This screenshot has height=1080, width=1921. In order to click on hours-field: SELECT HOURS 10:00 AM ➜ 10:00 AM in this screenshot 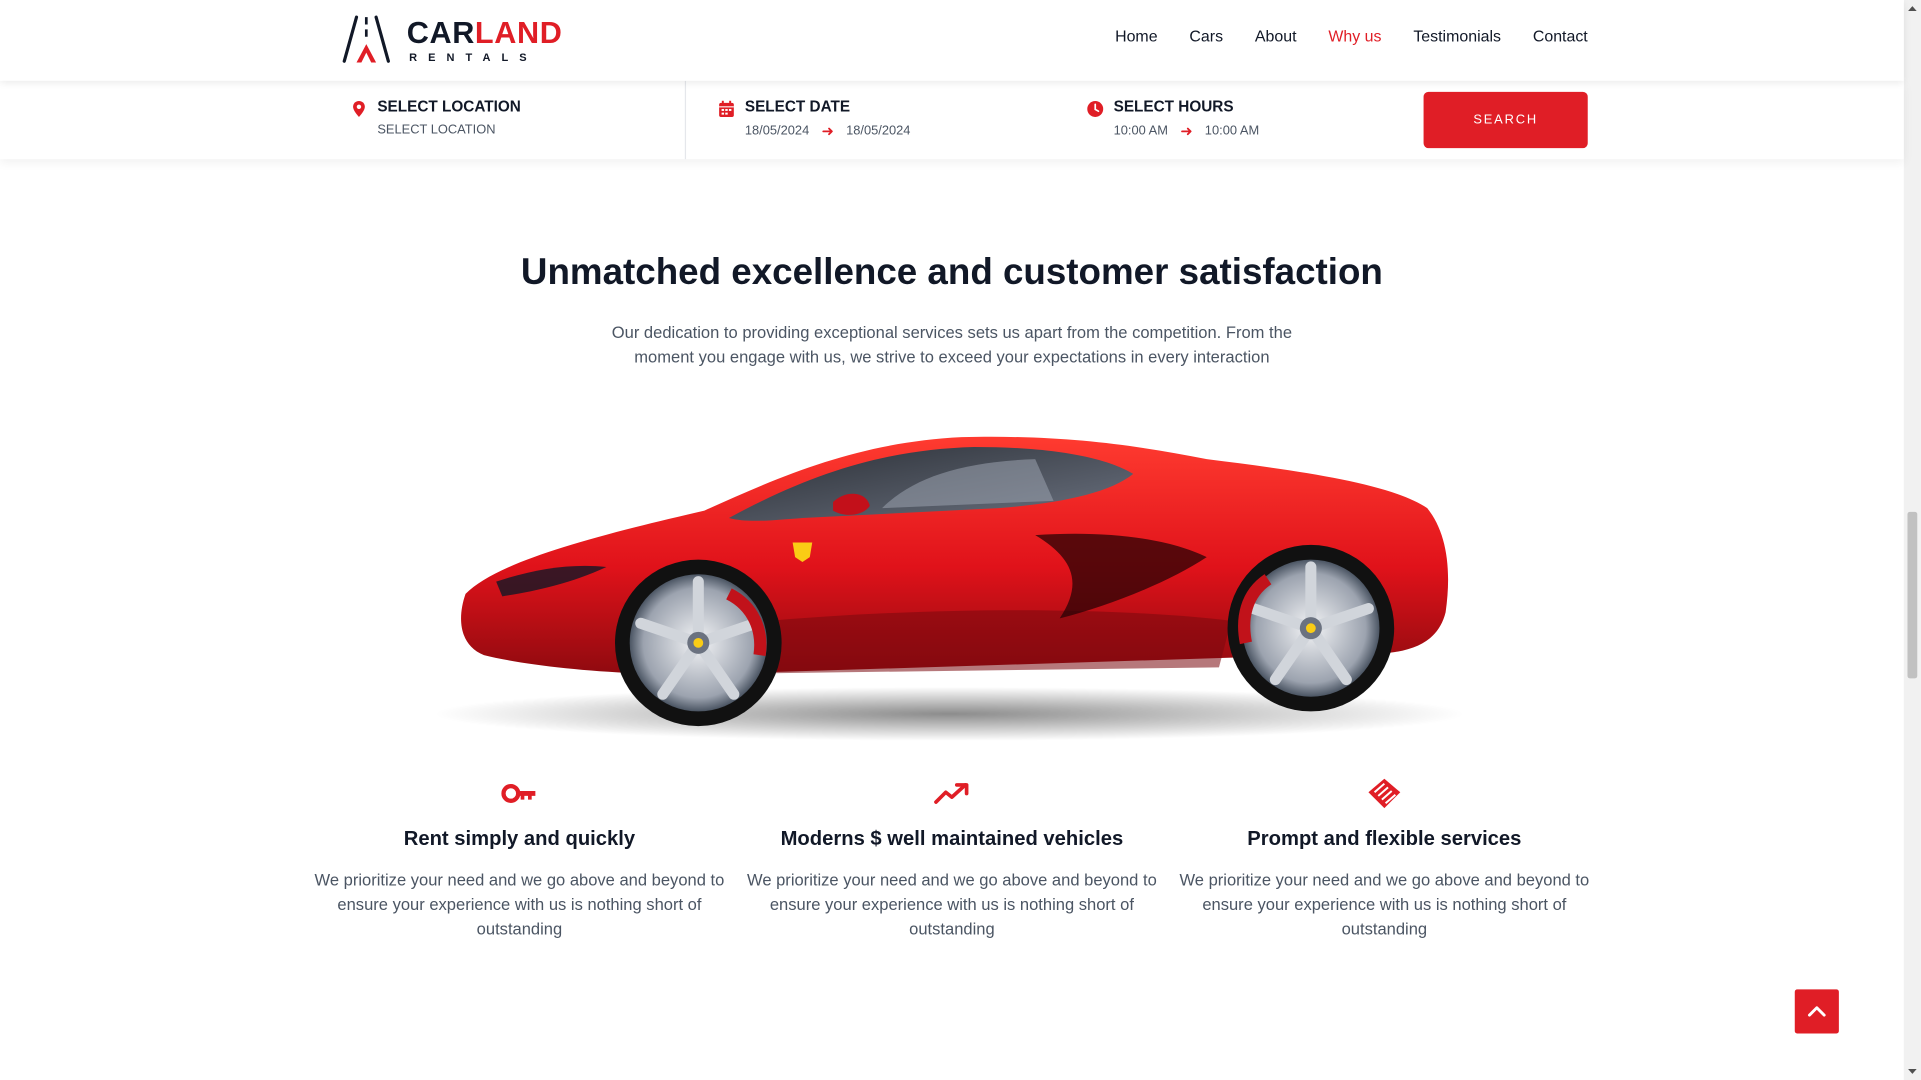, I will do `click(1173, 118)`.